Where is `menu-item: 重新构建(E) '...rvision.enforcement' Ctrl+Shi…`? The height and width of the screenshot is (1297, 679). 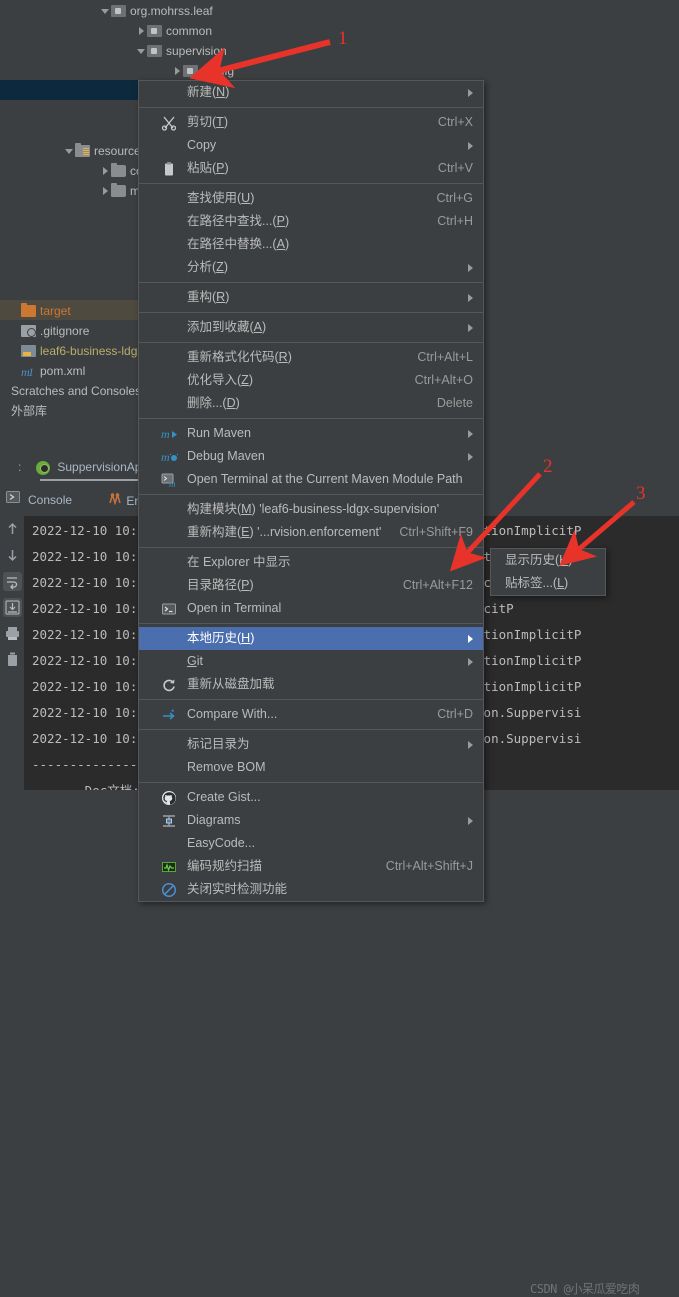
menu-item: 重新构建(E) '...rvision.enforcement' Ctrl+Shi… is located at coordinates (311, 532).